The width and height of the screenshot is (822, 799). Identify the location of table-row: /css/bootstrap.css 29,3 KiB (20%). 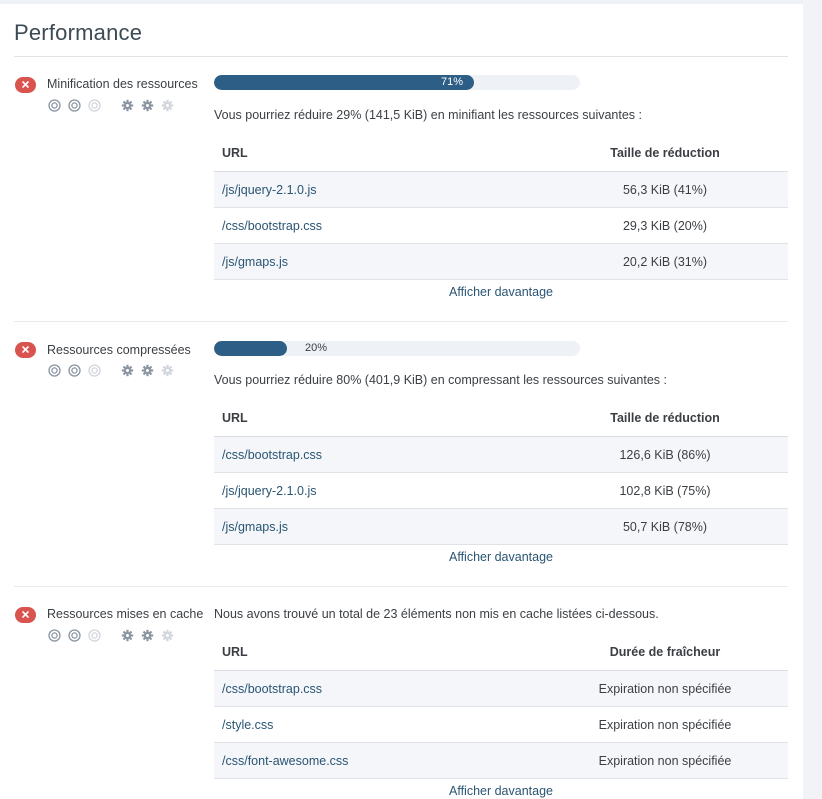
(501, 225).